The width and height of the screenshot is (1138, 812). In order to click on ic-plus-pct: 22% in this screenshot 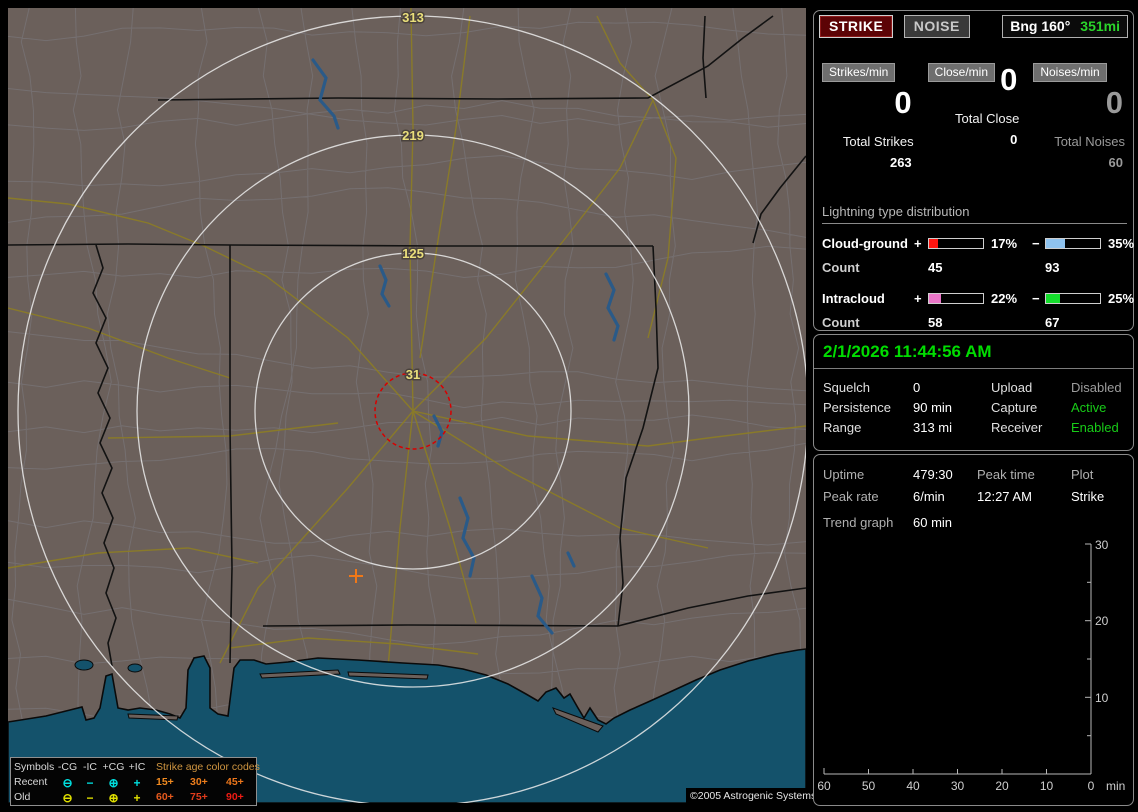, I will do `click(1004, 298)`.